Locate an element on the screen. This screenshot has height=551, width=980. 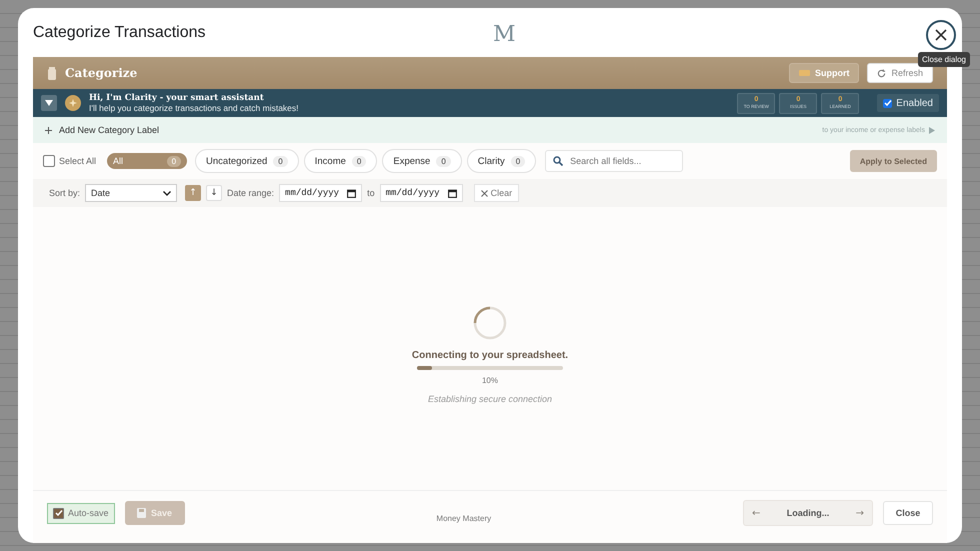
floppy-icon is located at coordinates (141, 513).